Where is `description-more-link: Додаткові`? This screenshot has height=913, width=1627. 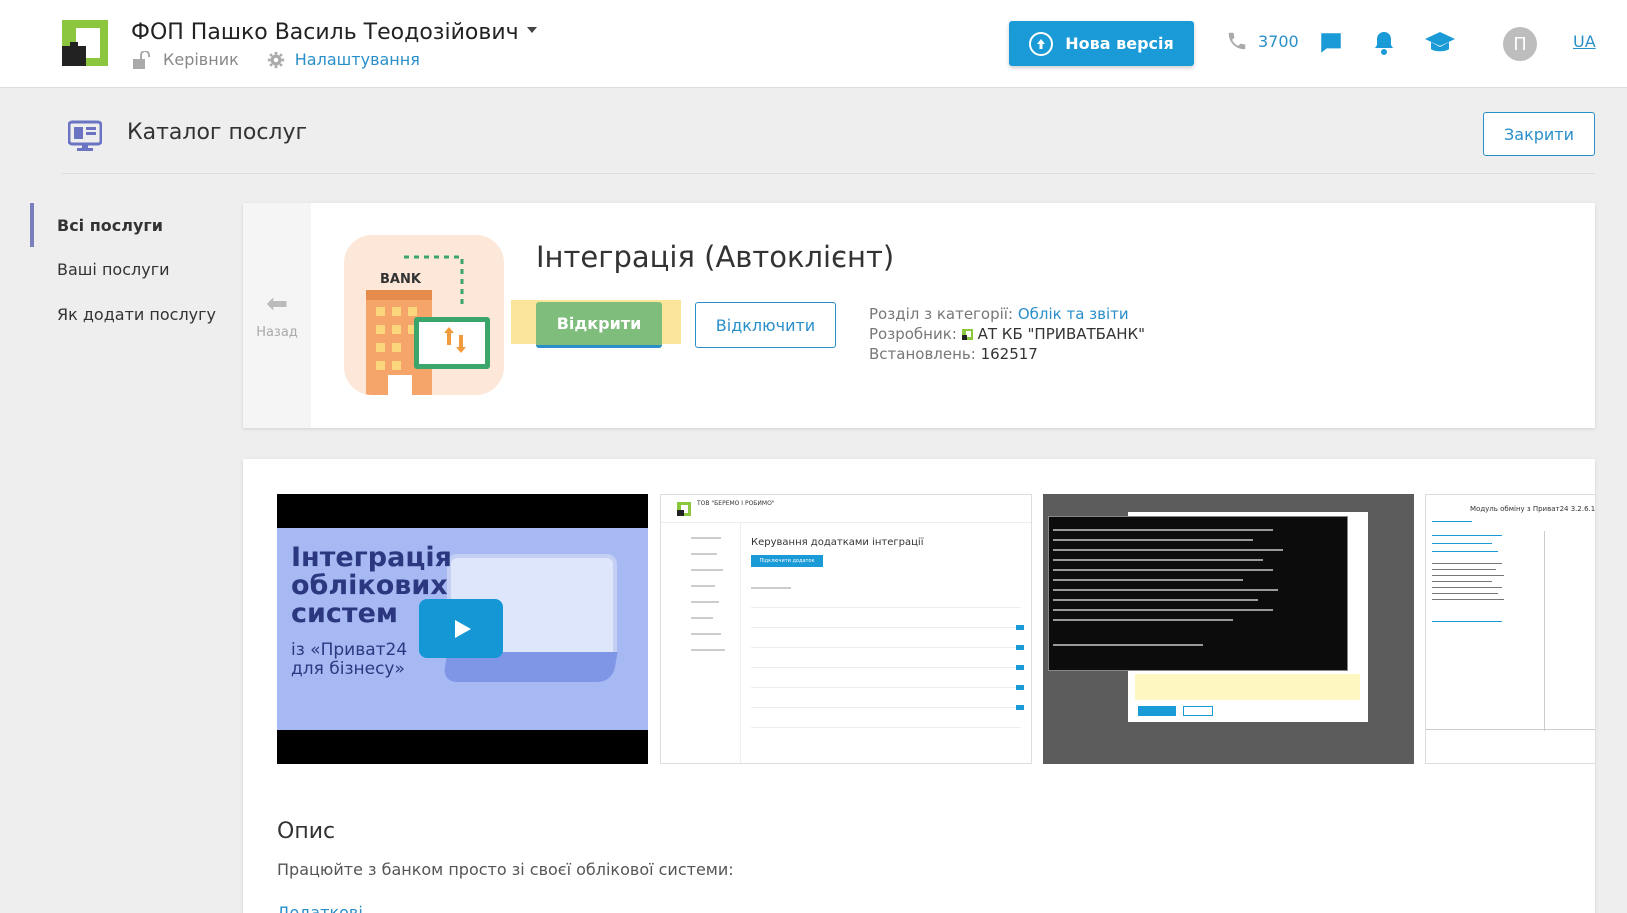 description-more-link: Додаткові is located at coordinates (320, 908).